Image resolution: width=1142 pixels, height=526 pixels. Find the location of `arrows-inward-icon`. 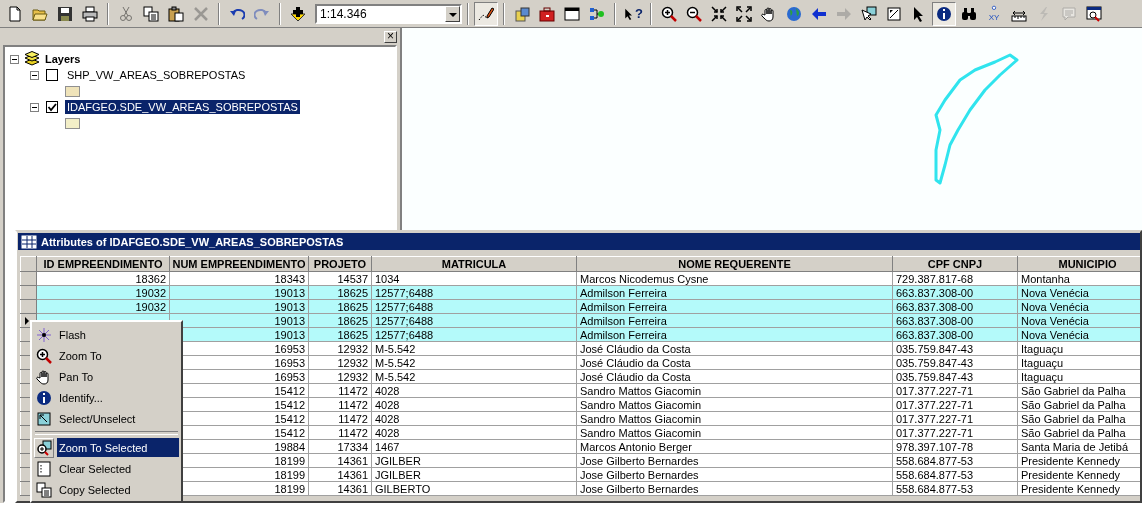

arrows-inward-icon is located at coordinates (719, 13).